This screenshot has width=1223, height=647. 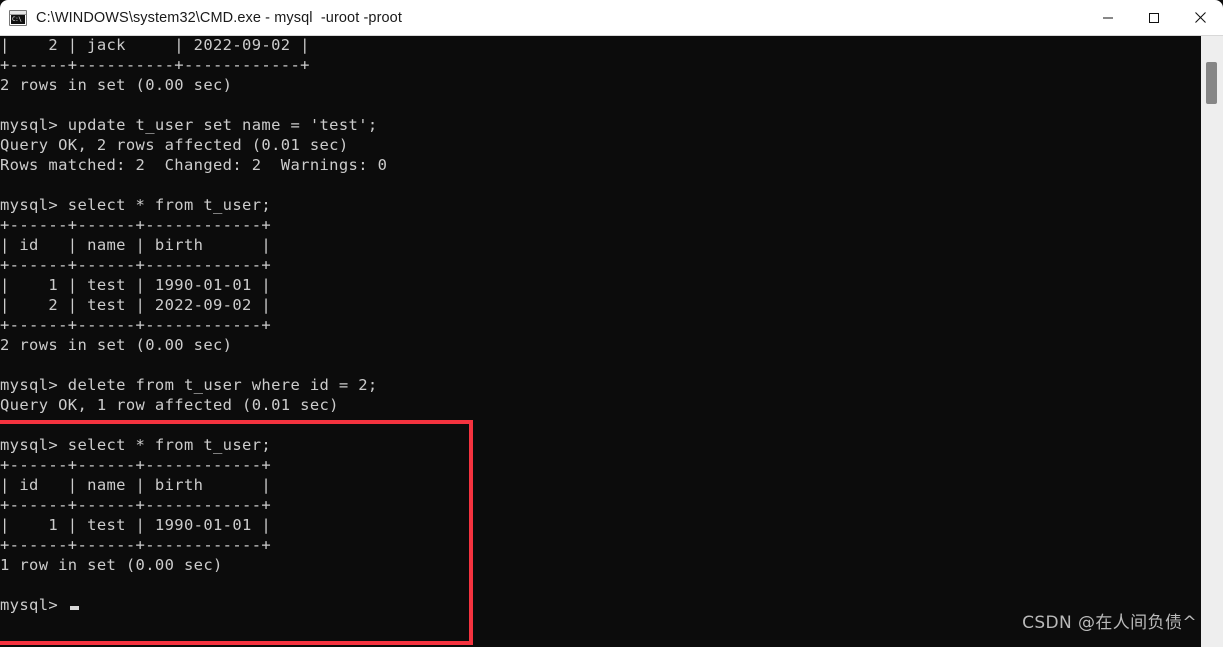 I want to click on window-controls, so click(x=1154, y=18).